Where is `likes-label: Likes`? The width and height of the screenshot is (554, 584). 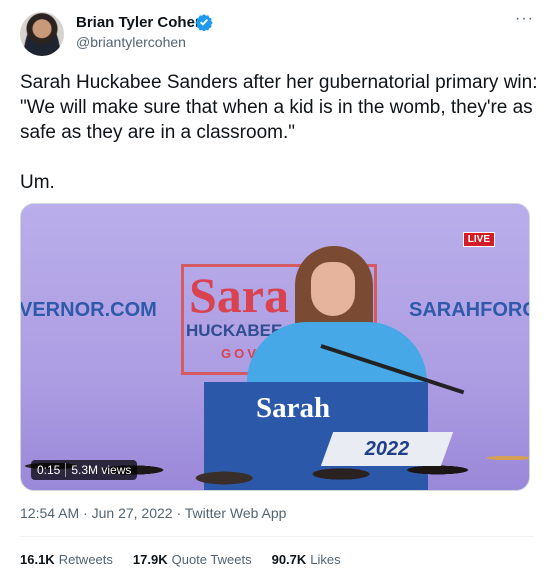
likes-label: Likes is located at coordinates (325, 559).